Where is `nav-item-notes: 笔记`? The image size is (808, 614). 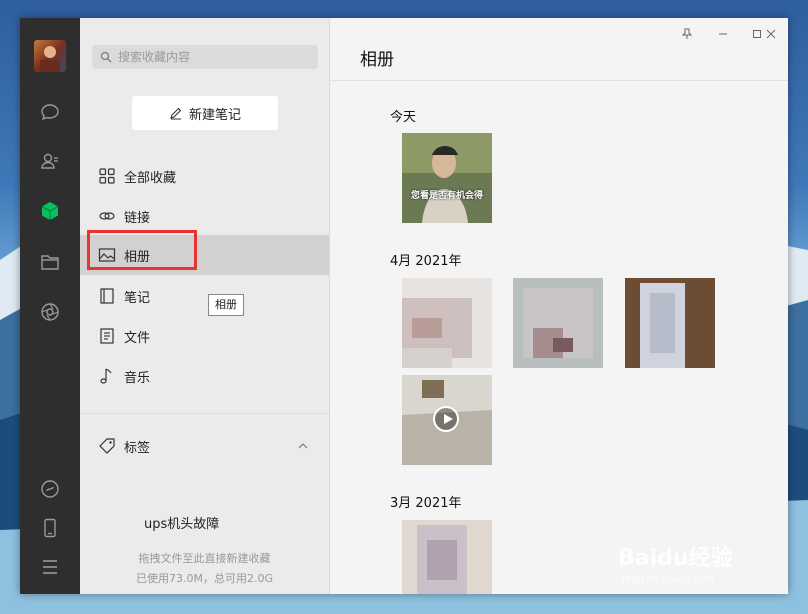
nav-item-notes: 笔记 is located at coordinates (204, 296).